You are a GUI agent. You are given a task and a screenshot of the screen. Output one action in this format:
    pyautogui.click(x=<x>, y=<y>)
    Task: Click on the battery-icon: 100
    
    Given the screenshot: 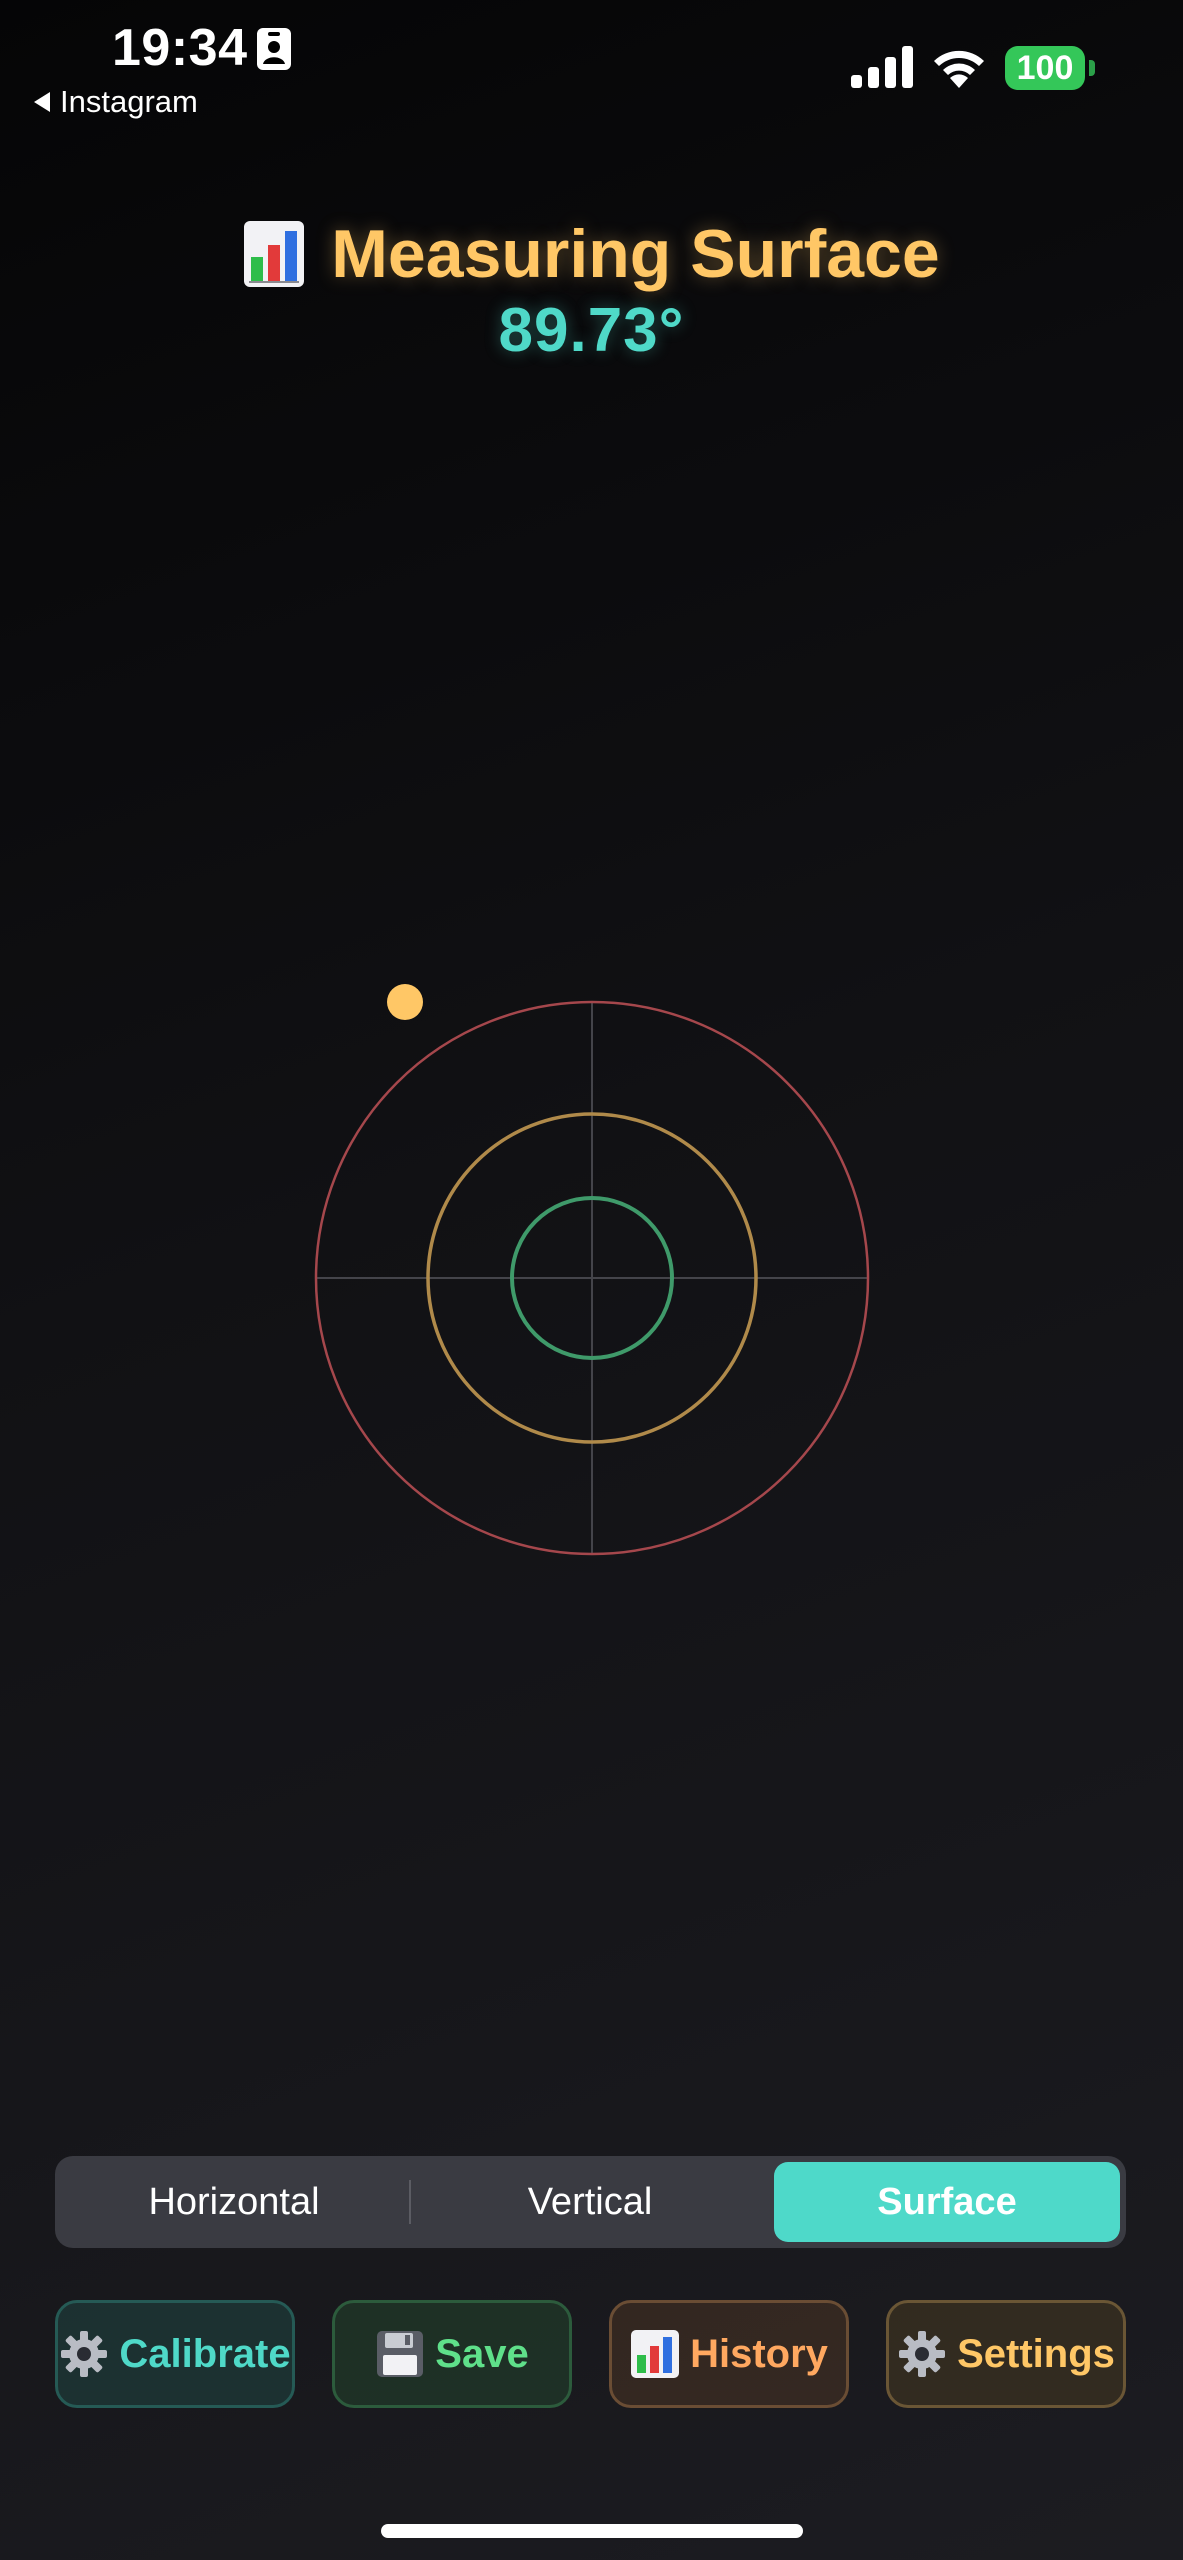 What is the action you would take?
    pyautogui.click(x=1050, y=68)
    